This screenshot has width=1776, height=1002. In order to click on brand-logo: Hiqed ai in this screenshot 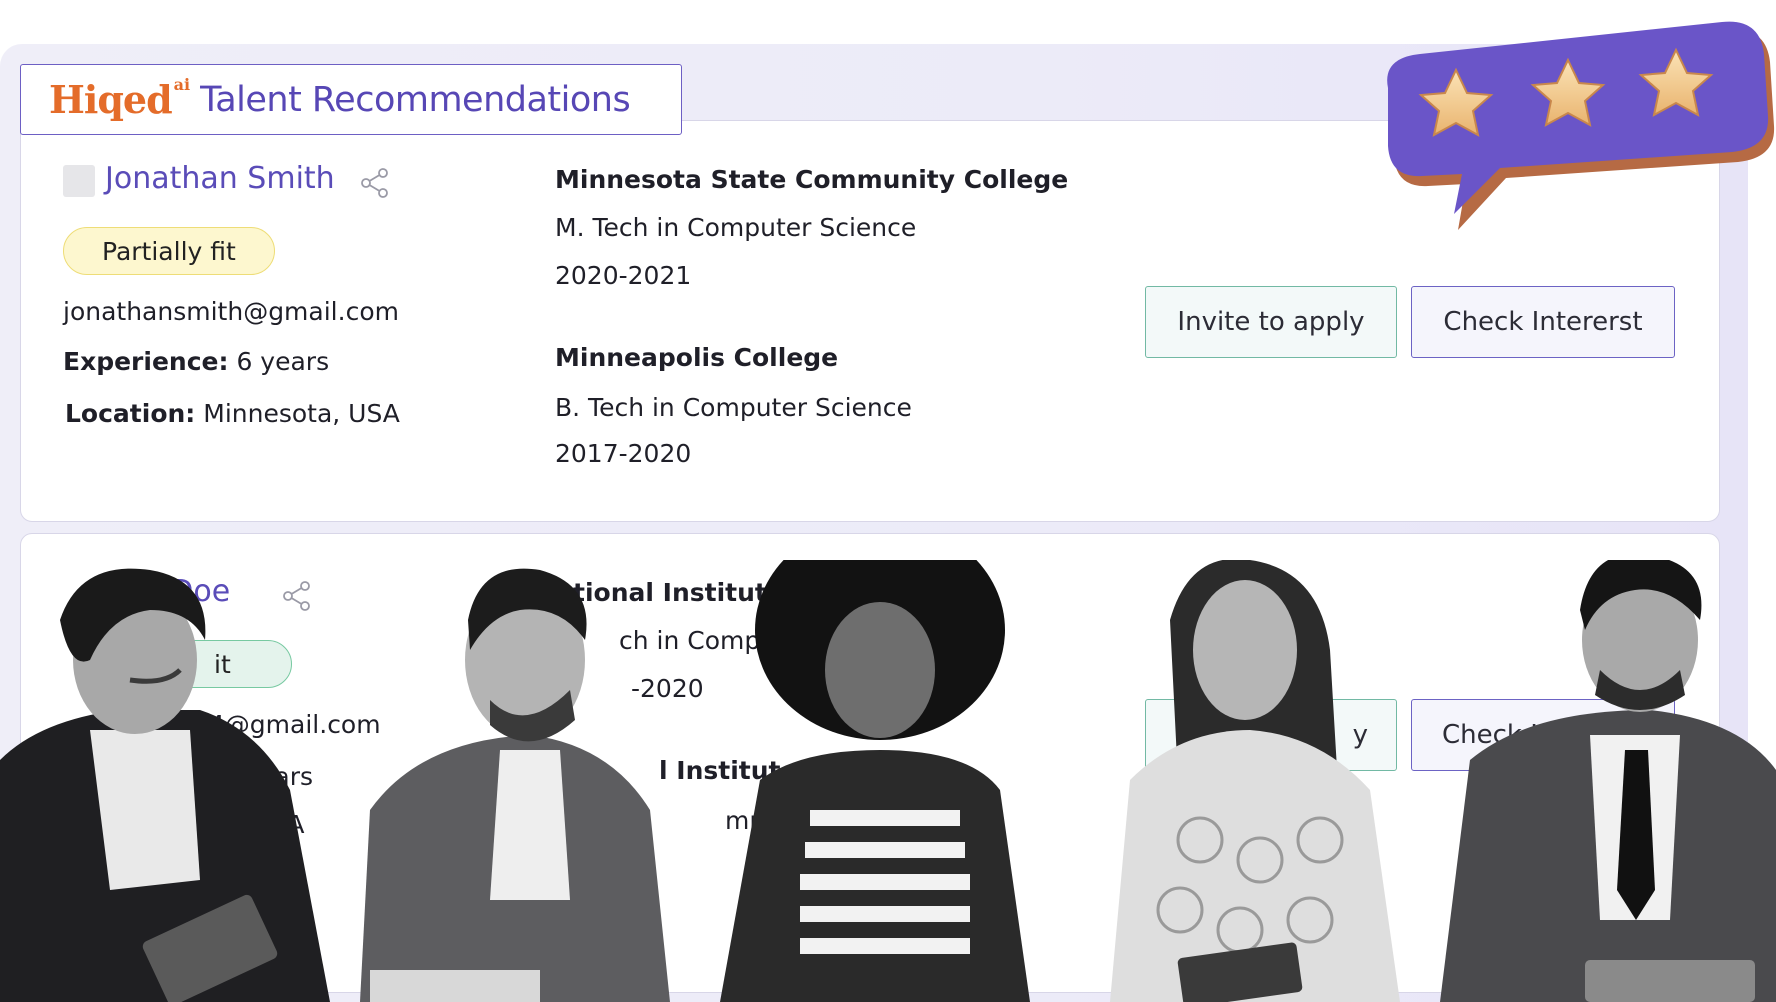, I will do `click(119, 98)`.